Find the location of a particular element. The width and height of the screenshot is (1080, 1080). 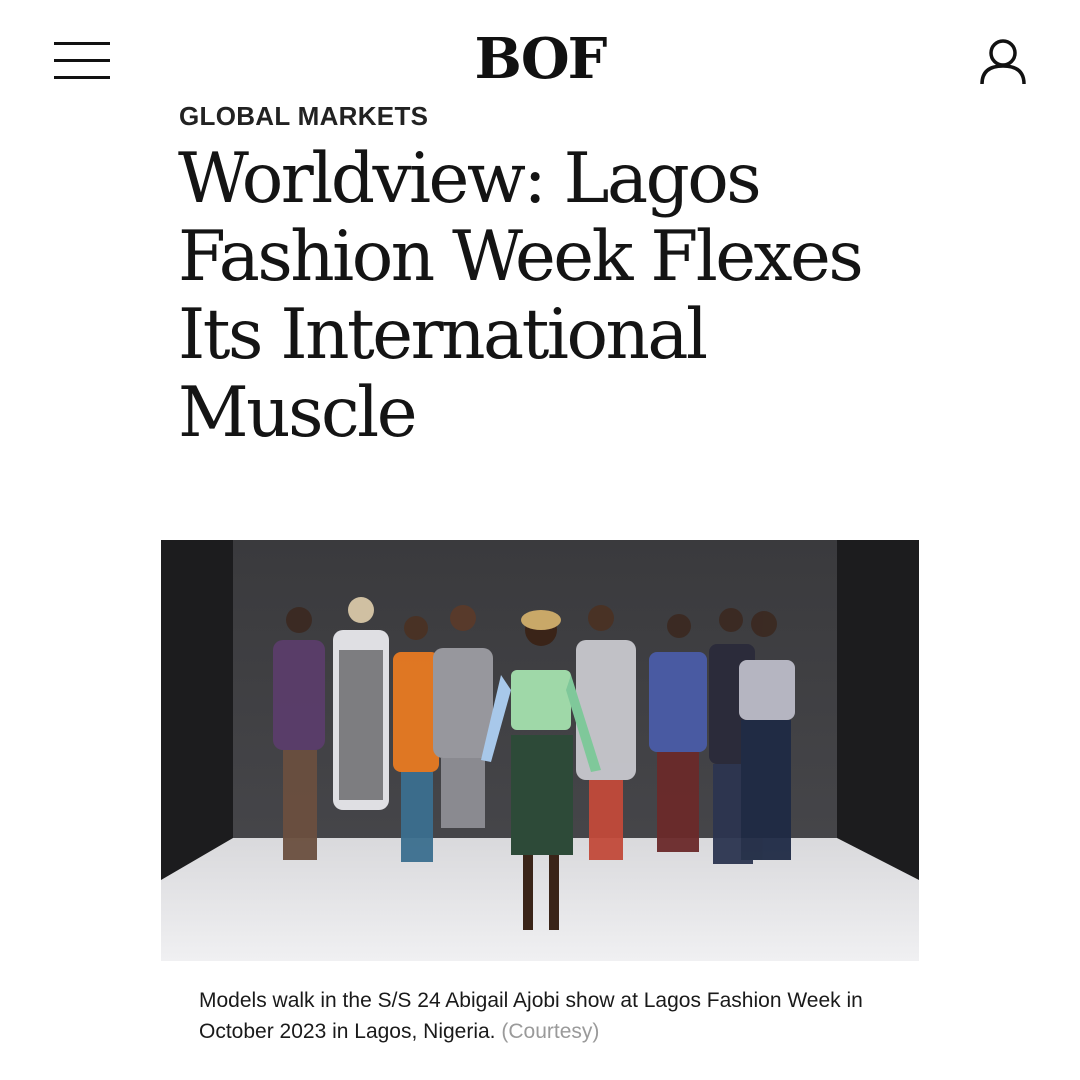

top-header: BOF is located at coordinates (540, 62).